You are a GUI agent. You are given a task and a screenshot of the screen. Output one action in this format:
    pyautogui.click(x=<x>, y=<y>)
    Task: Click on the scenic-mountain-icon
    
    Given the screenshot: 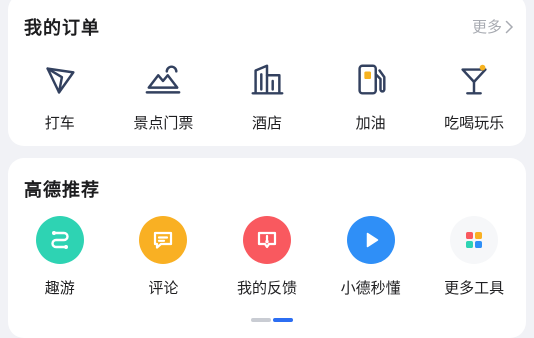 What is the action you would take?
    pyautogui.click(x=163, y=79)
    